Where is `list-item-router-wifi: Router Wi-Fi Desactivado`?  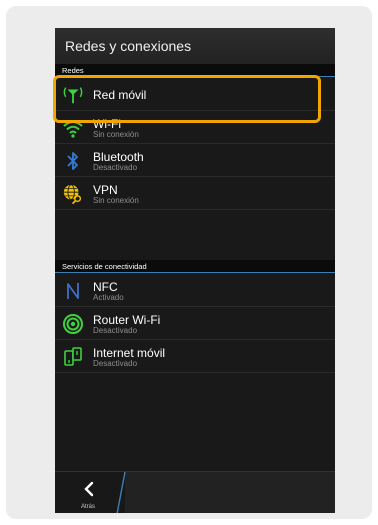
list-item-router-wifi: Router Wi-Fi Desactivado is located at coordinates (195, 323).